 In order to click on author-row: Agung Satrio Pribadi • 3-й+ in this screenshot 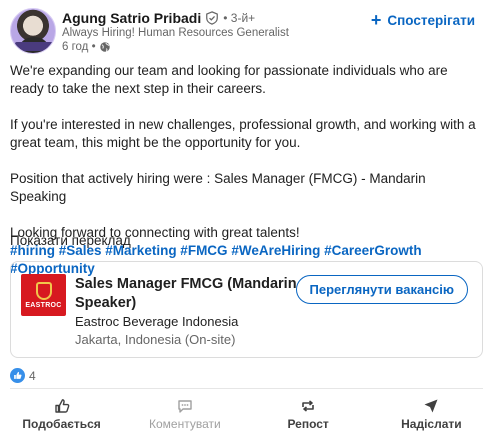, I will do `click(158, 18)`.